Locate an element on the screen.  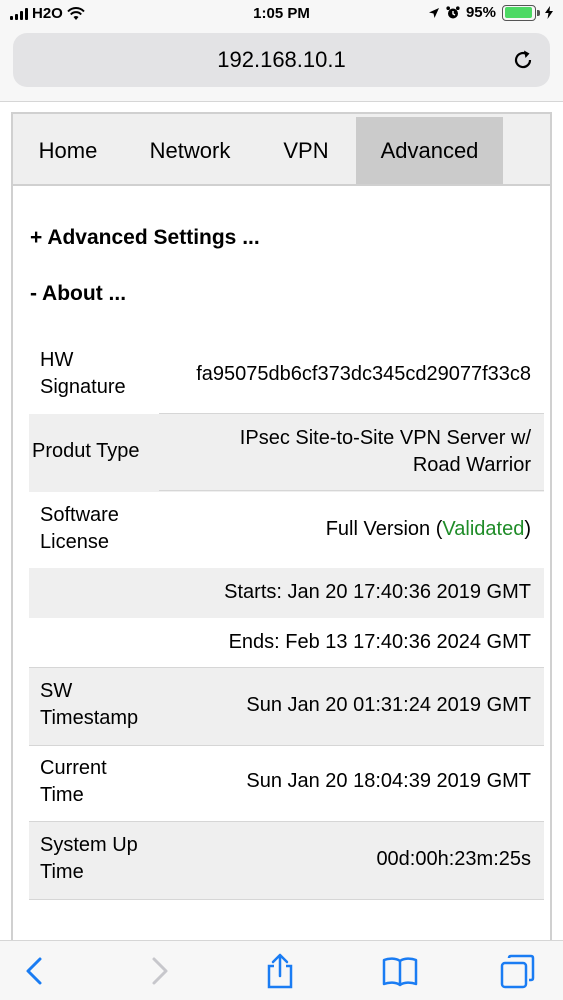
browser-toolbar is located at coordinates (281, 970).